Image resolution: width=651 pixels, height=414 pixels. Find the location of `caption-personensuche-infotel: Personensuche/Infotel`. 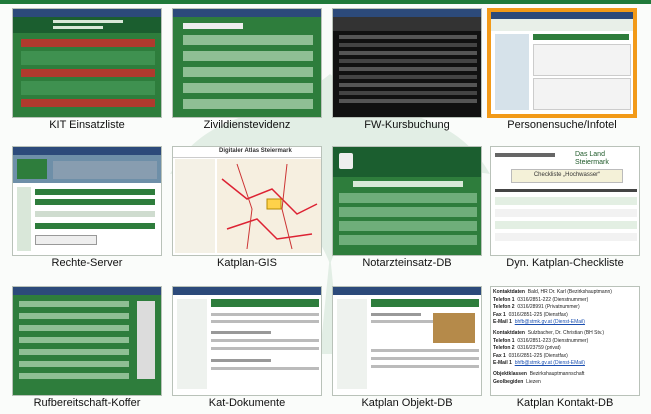

caption-personensuche-infotel: Personensuche/Infotel is located at coordinates (562, 125).